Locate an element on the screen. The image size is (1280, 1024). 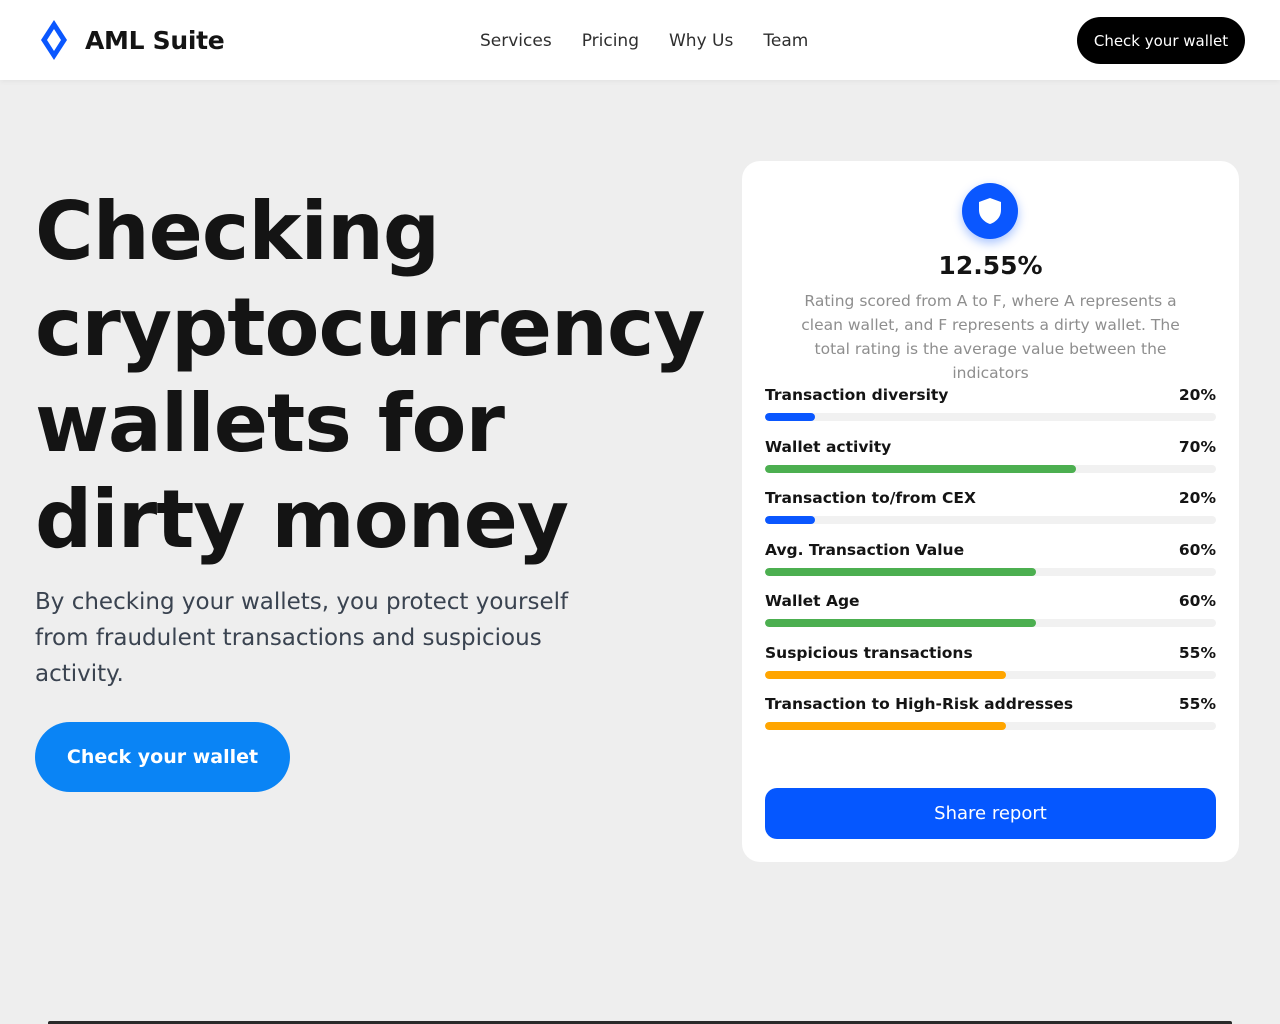
metric-label: Transaction to/from CEX is located at coordinates (870, 498).